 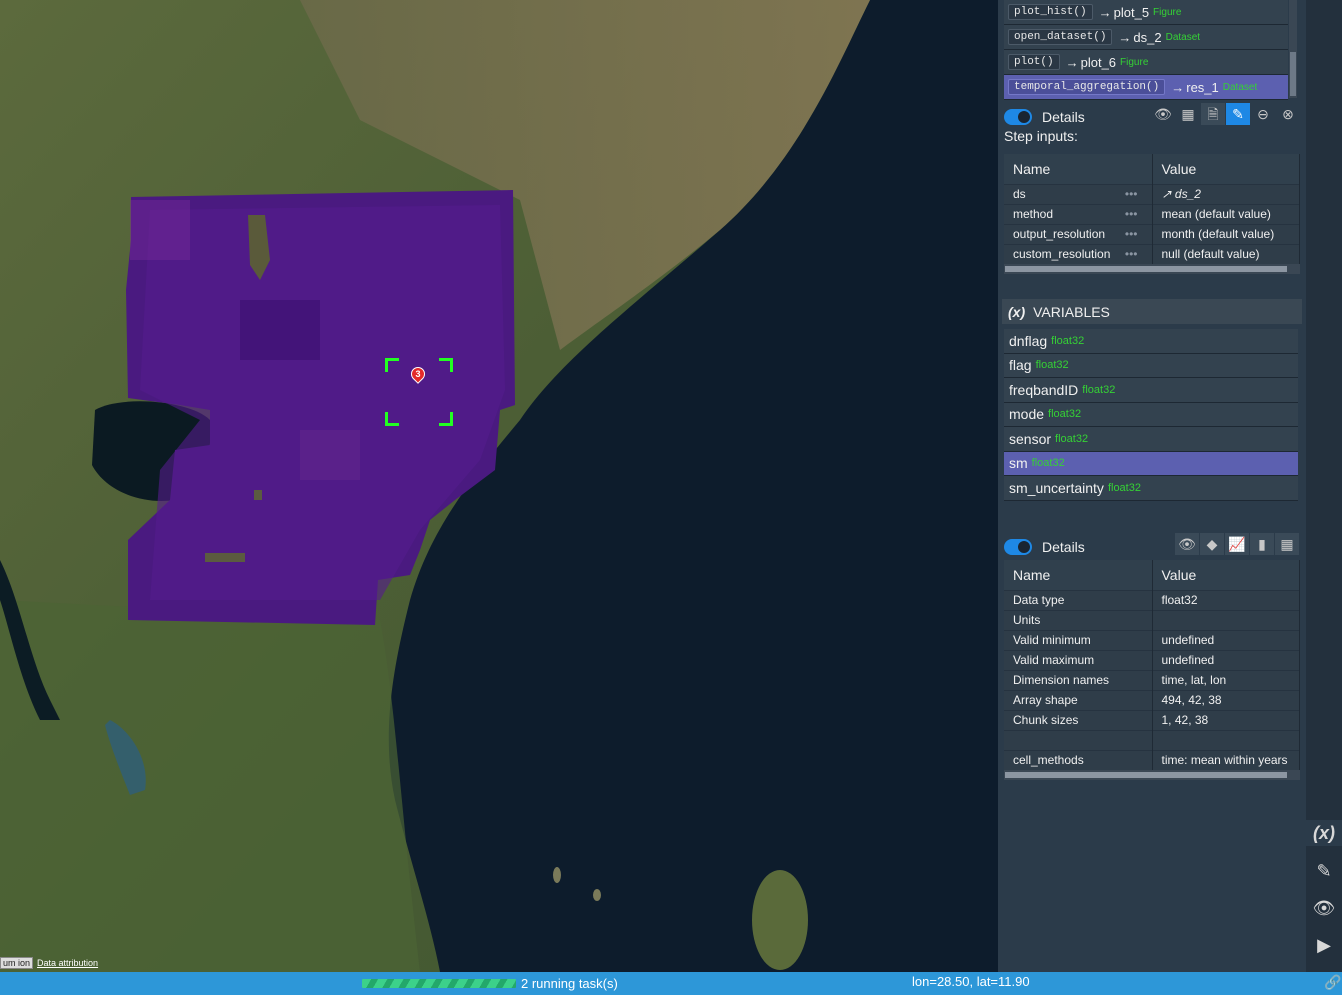 I want to click on step-details-toggle-row: Details, so click(x=1044, y=117).